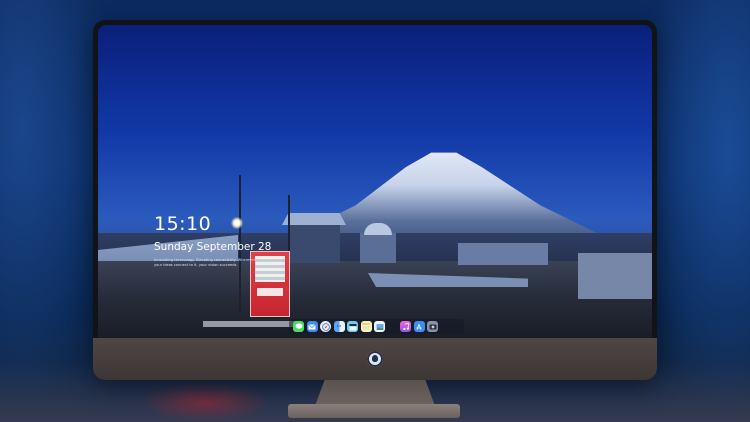  I want to click on brand-logo-icon, so click(375, 359).